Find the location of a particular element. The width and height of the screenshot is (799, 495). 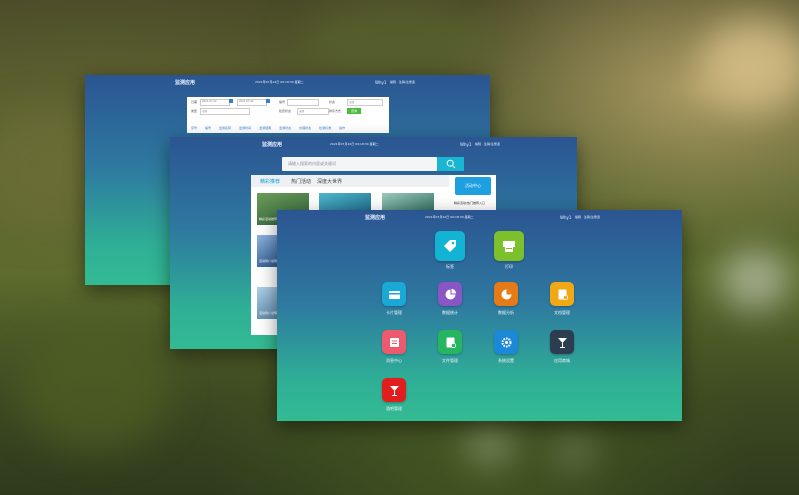

query-button: 查询 is located at coordinates (354, 111).